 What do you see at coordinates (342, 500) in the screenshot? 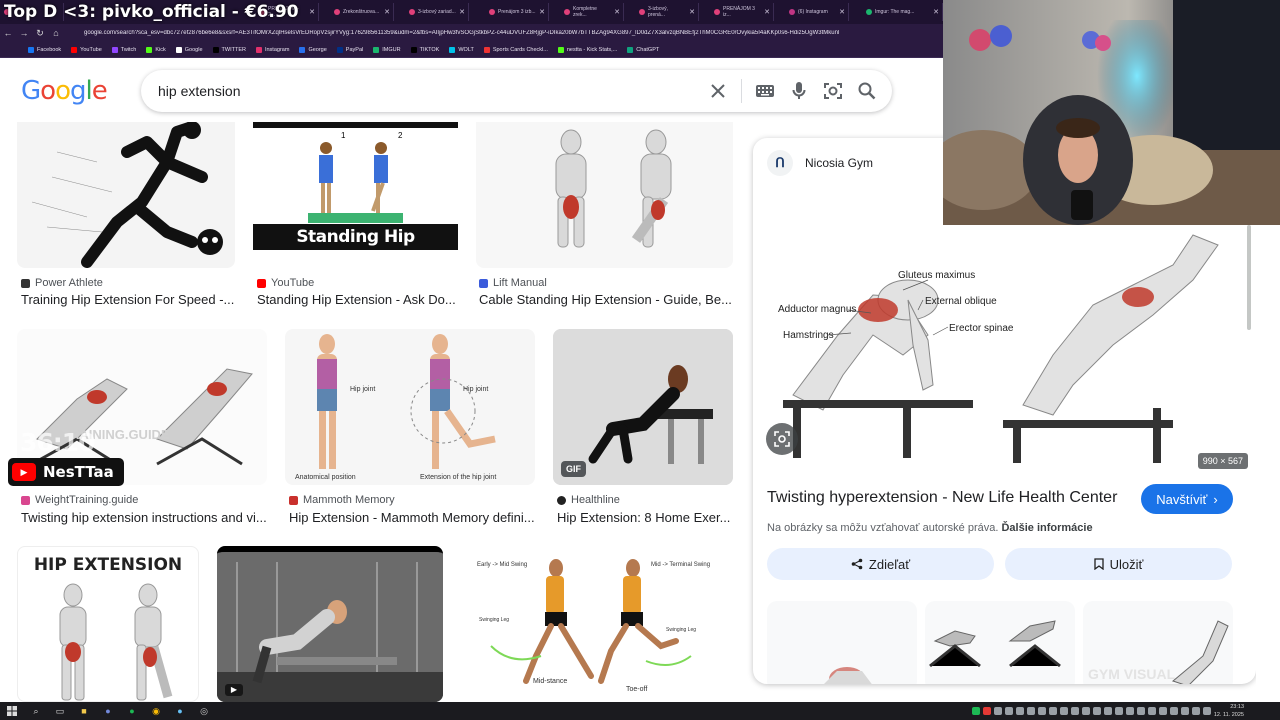
I see `result-source: Mammoth Memory` at bounding box center [342, 500].